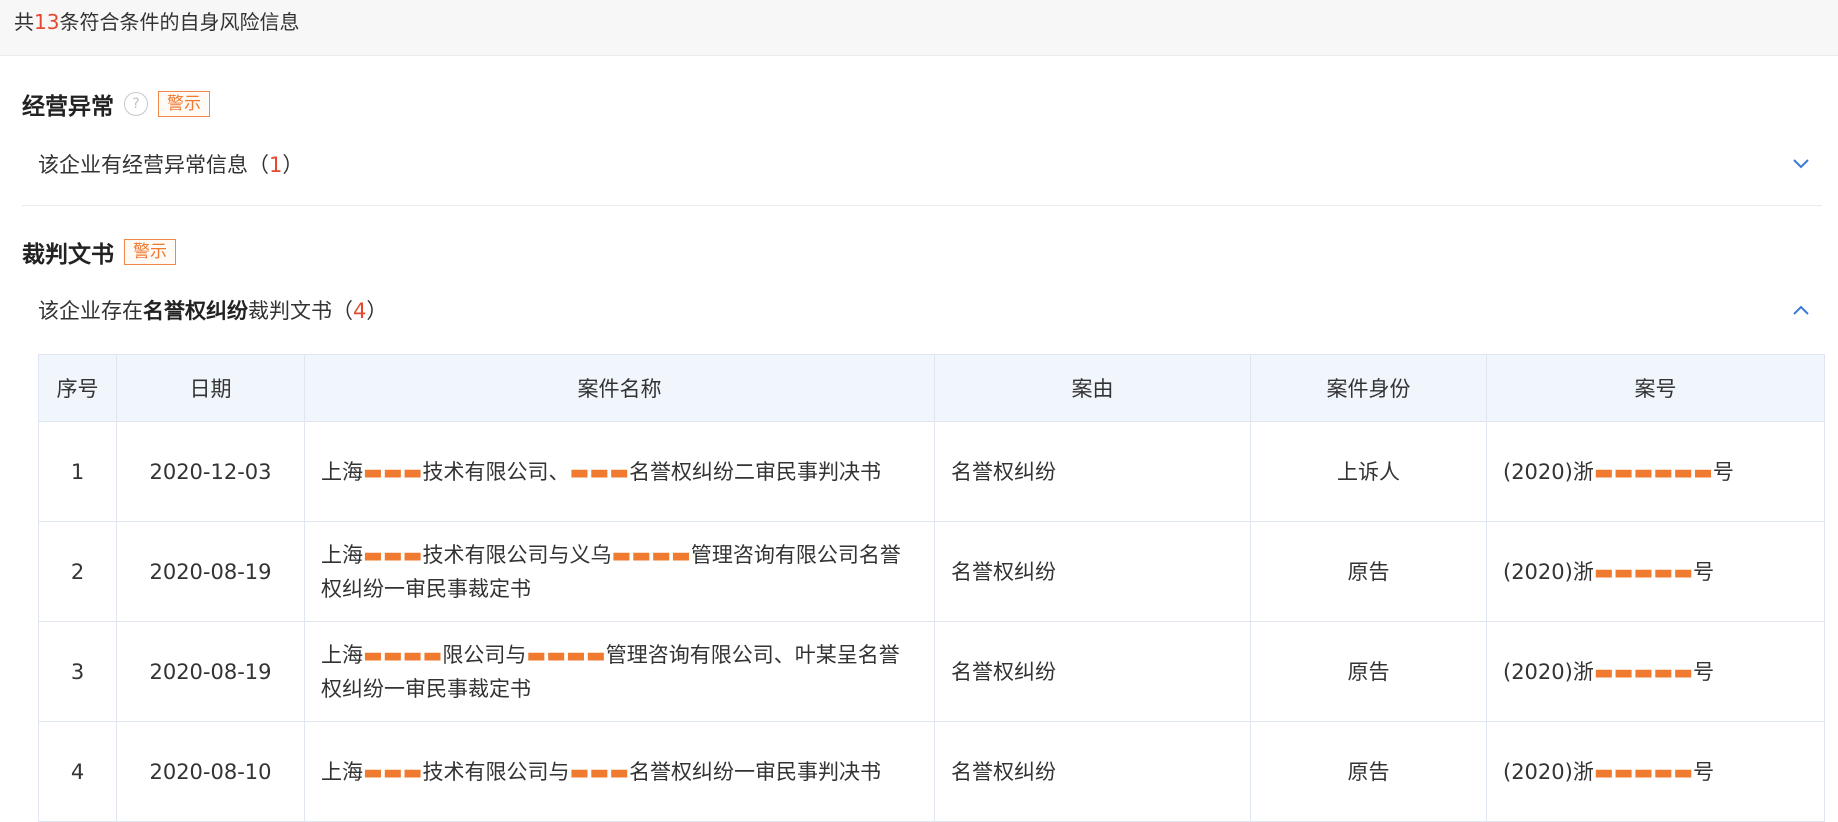  What do you see at coordinates (619, 671) in the screenshot?
I see `case-name-link: 上海▬▬▬▬限公司与▬▬▬▬管理咨询有限公司、叶某呈名誉权纠纷一审民事裁定书` at bounding box center [619, 671].